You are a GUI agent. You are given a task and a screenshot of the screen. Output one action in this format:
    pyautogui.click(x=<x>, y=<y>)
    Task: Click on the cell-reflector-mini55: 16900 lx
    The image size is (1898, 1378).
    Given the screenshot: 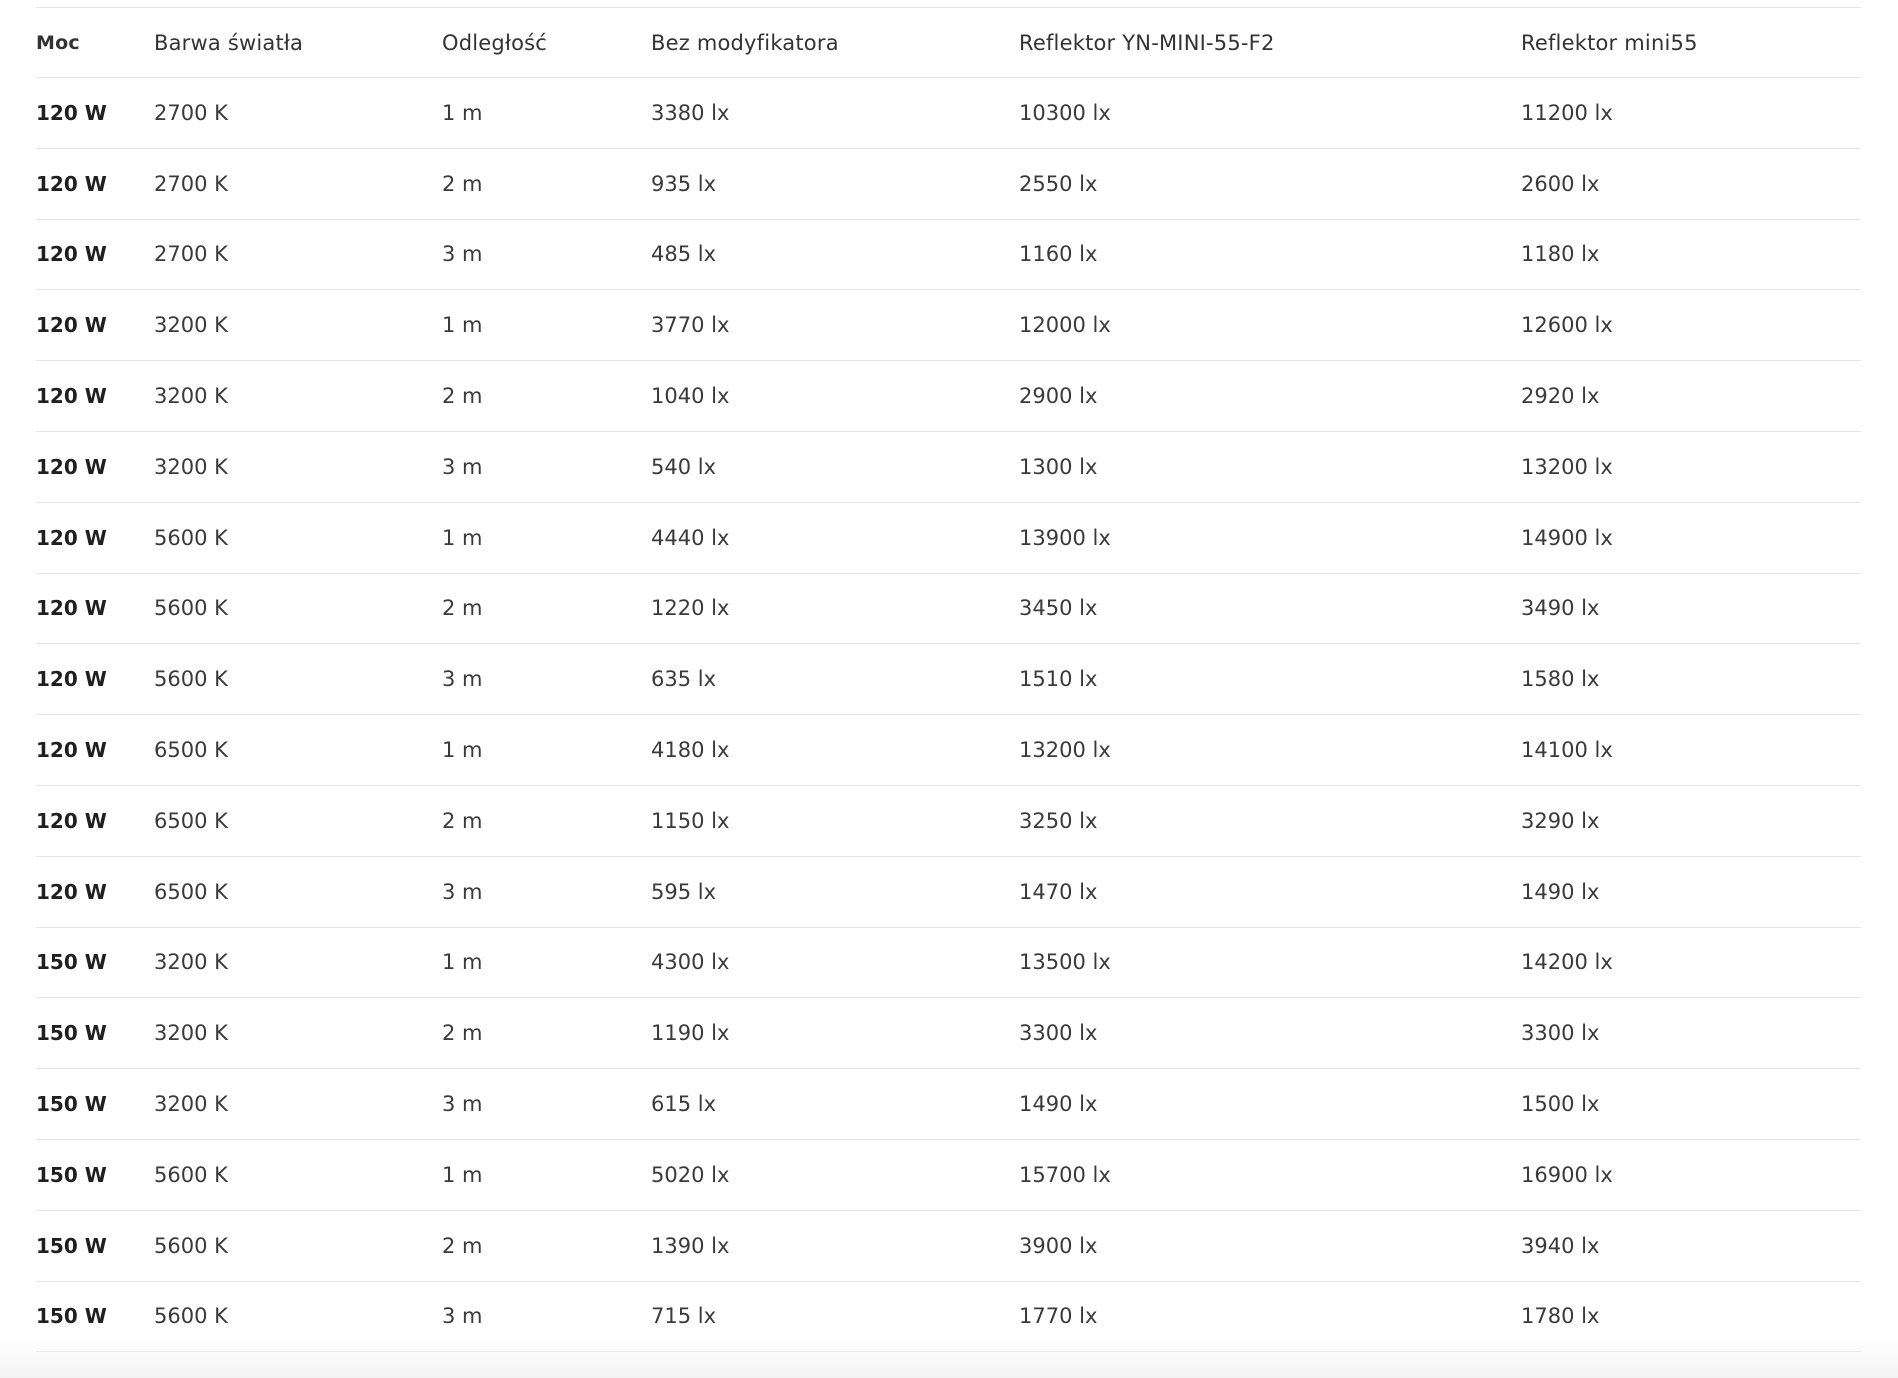 What is the action you would take?
    pyautogui.click(x=1691, y=1175)
    